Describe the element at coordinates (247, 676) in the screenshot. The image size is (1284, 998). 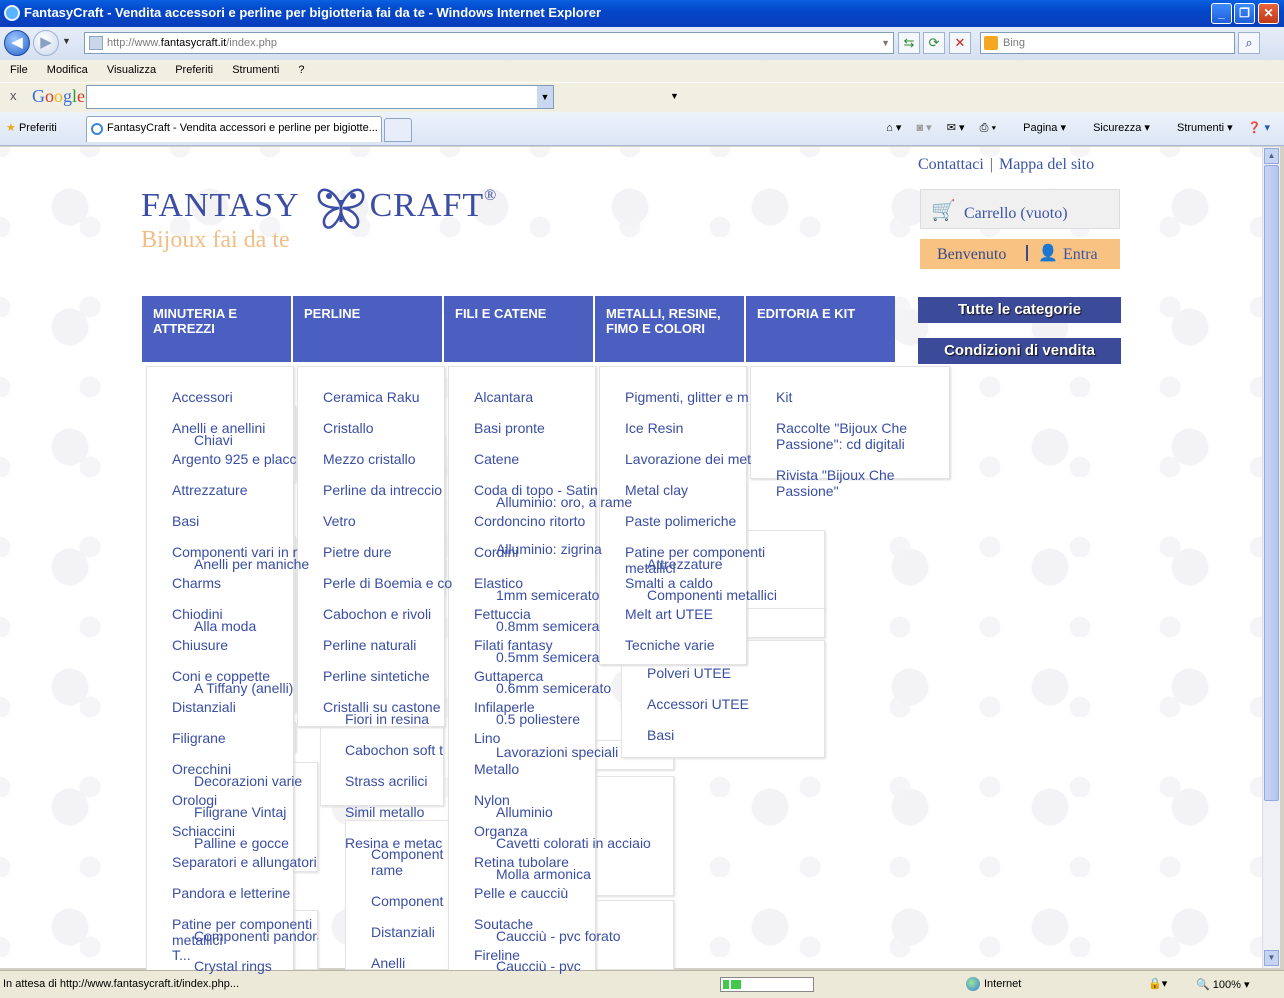
I see `menu-item: Coni e coppette` at that location.